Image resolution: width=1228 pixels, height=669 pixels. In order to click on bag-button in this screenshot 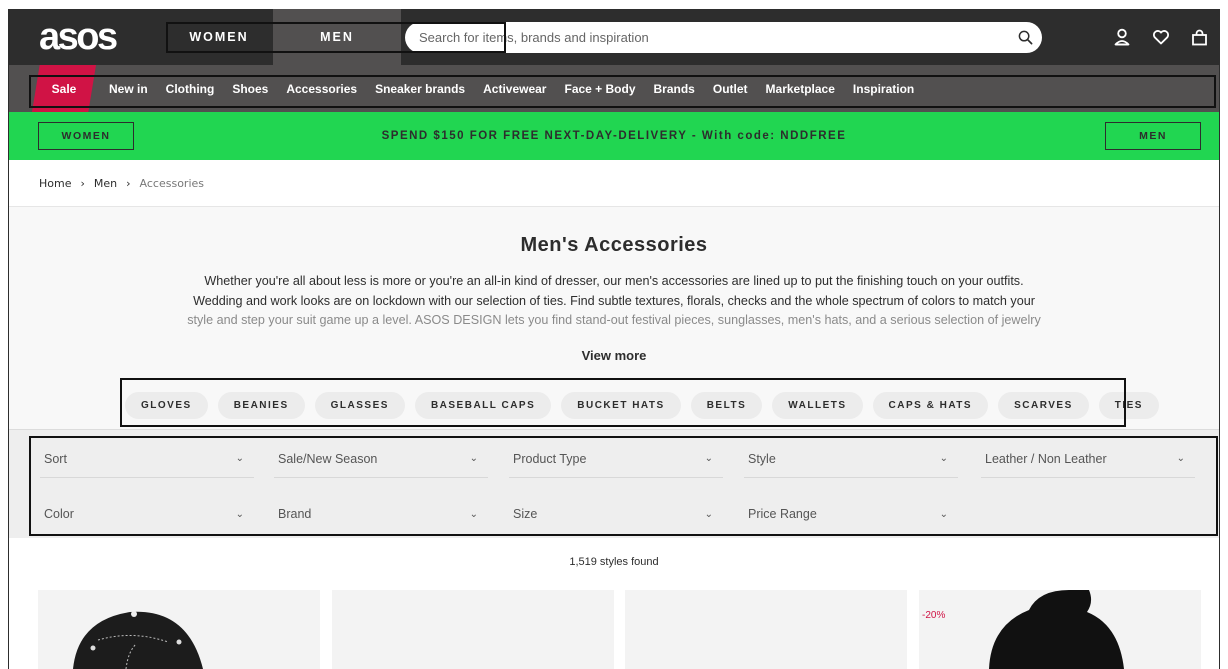, I will do `click(1199, 37)`.